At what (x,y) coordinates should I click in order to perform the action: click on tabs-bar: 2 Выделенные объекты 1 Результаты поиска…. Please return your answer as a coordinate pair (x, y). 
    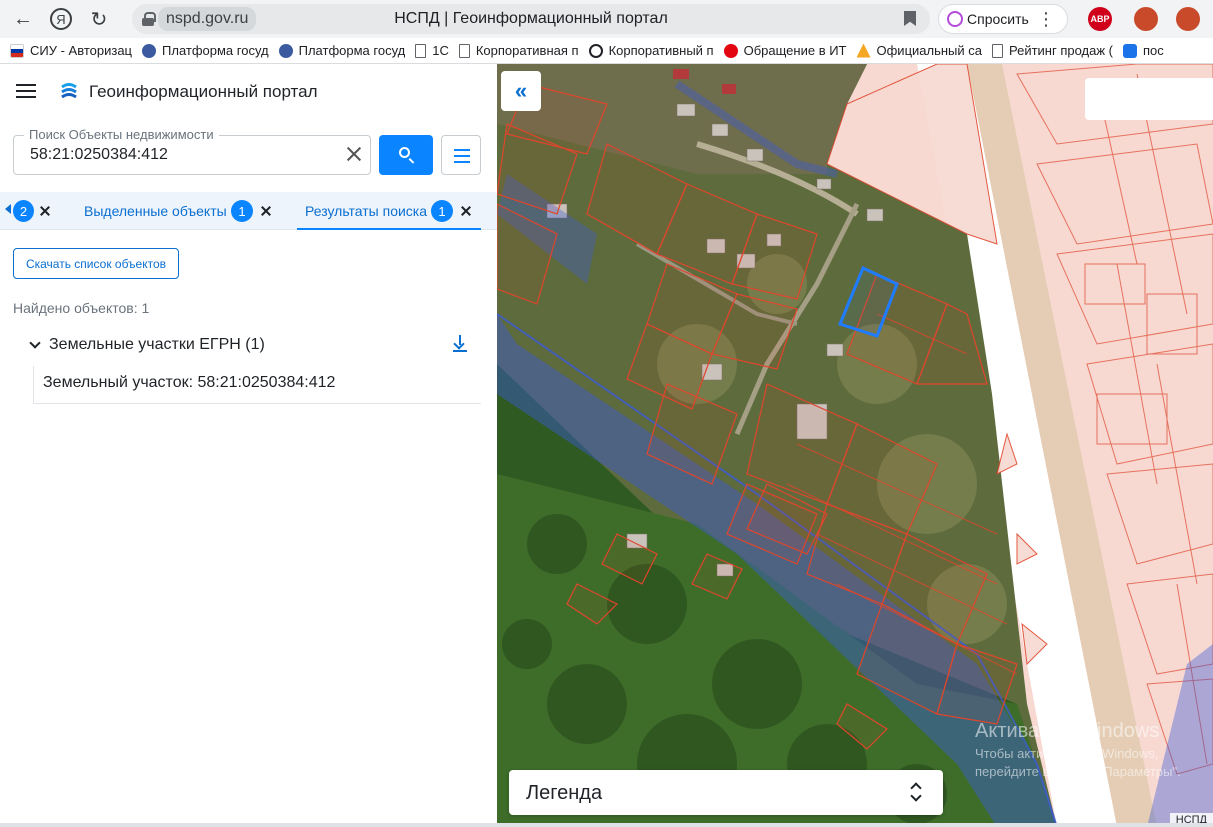
    Looking at the image, I should click on (248, 211).